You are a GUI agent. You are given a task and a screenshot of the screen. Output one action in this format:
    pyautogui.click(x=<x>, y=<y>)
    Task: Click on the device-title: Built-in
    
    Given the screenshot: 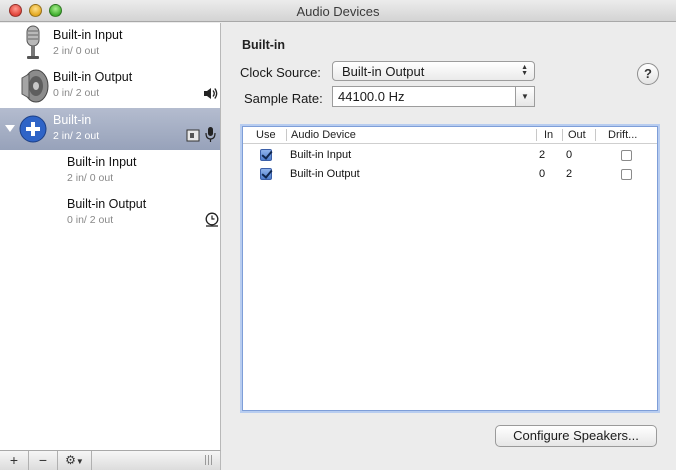 What is the action you would take?
    pyautogui.click(x=264, y=45)
    